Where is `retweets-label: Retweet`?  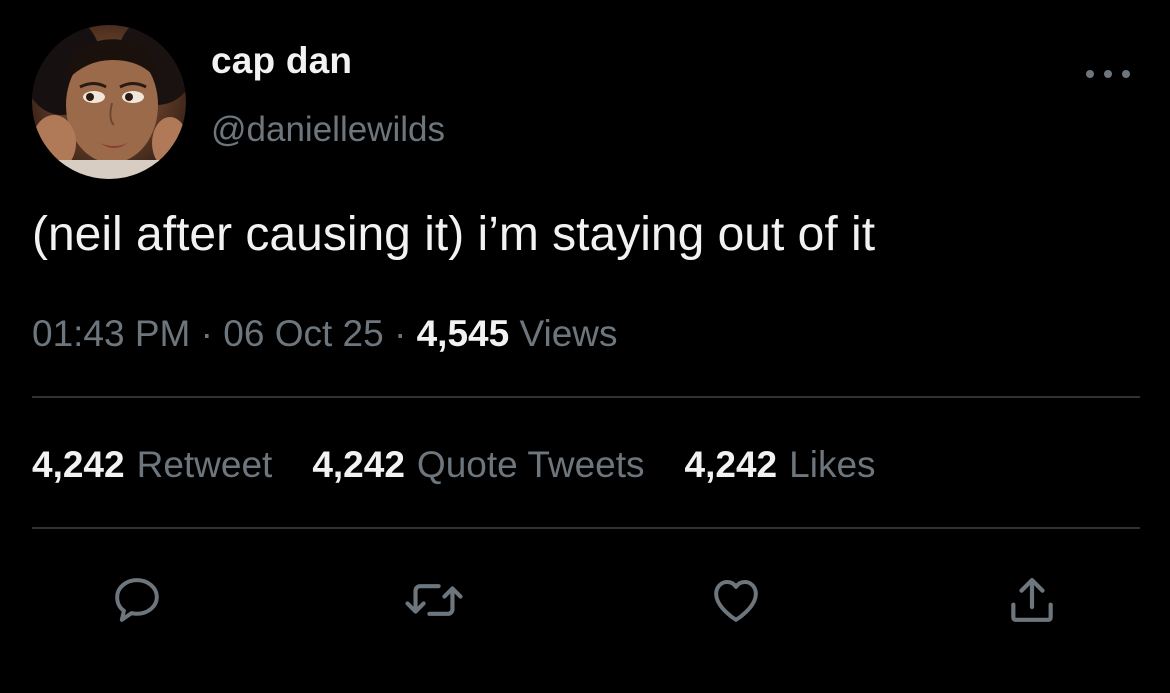
retweets-label: Retweet is located at coordinates (204, 464).